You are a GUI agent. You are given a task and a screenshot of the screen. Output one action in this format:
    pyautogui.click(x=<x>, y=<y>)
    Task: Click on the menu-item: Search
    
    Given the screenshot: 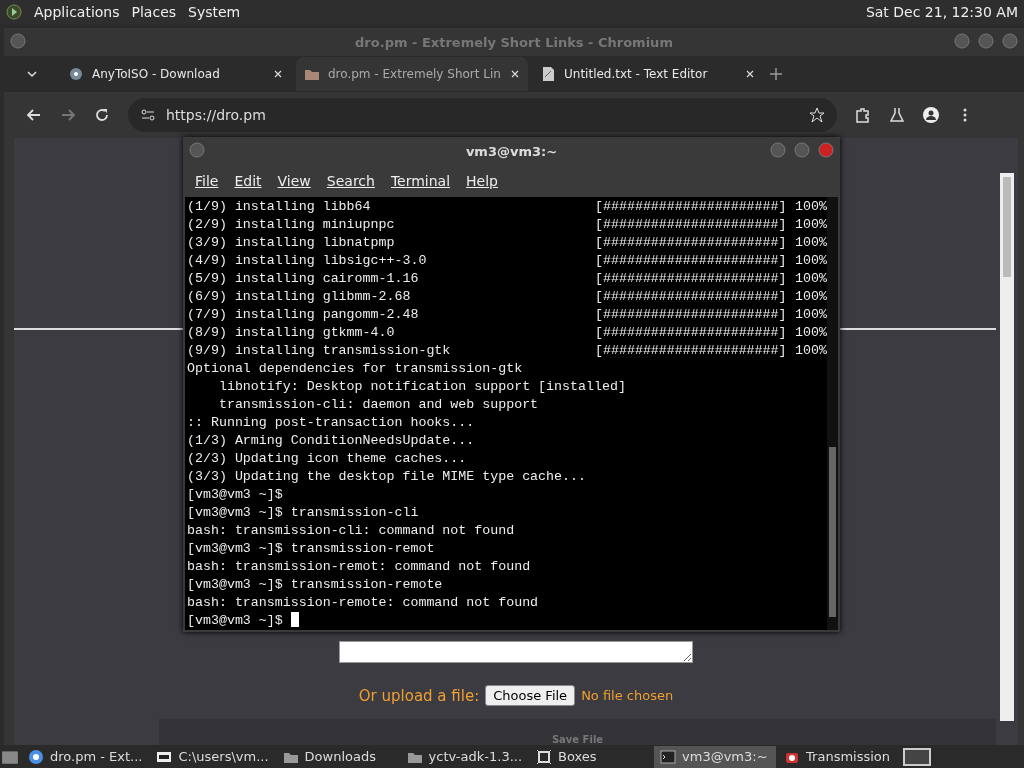 What is the action you would take?
    pyautogui.click(x=350, y=181)
    